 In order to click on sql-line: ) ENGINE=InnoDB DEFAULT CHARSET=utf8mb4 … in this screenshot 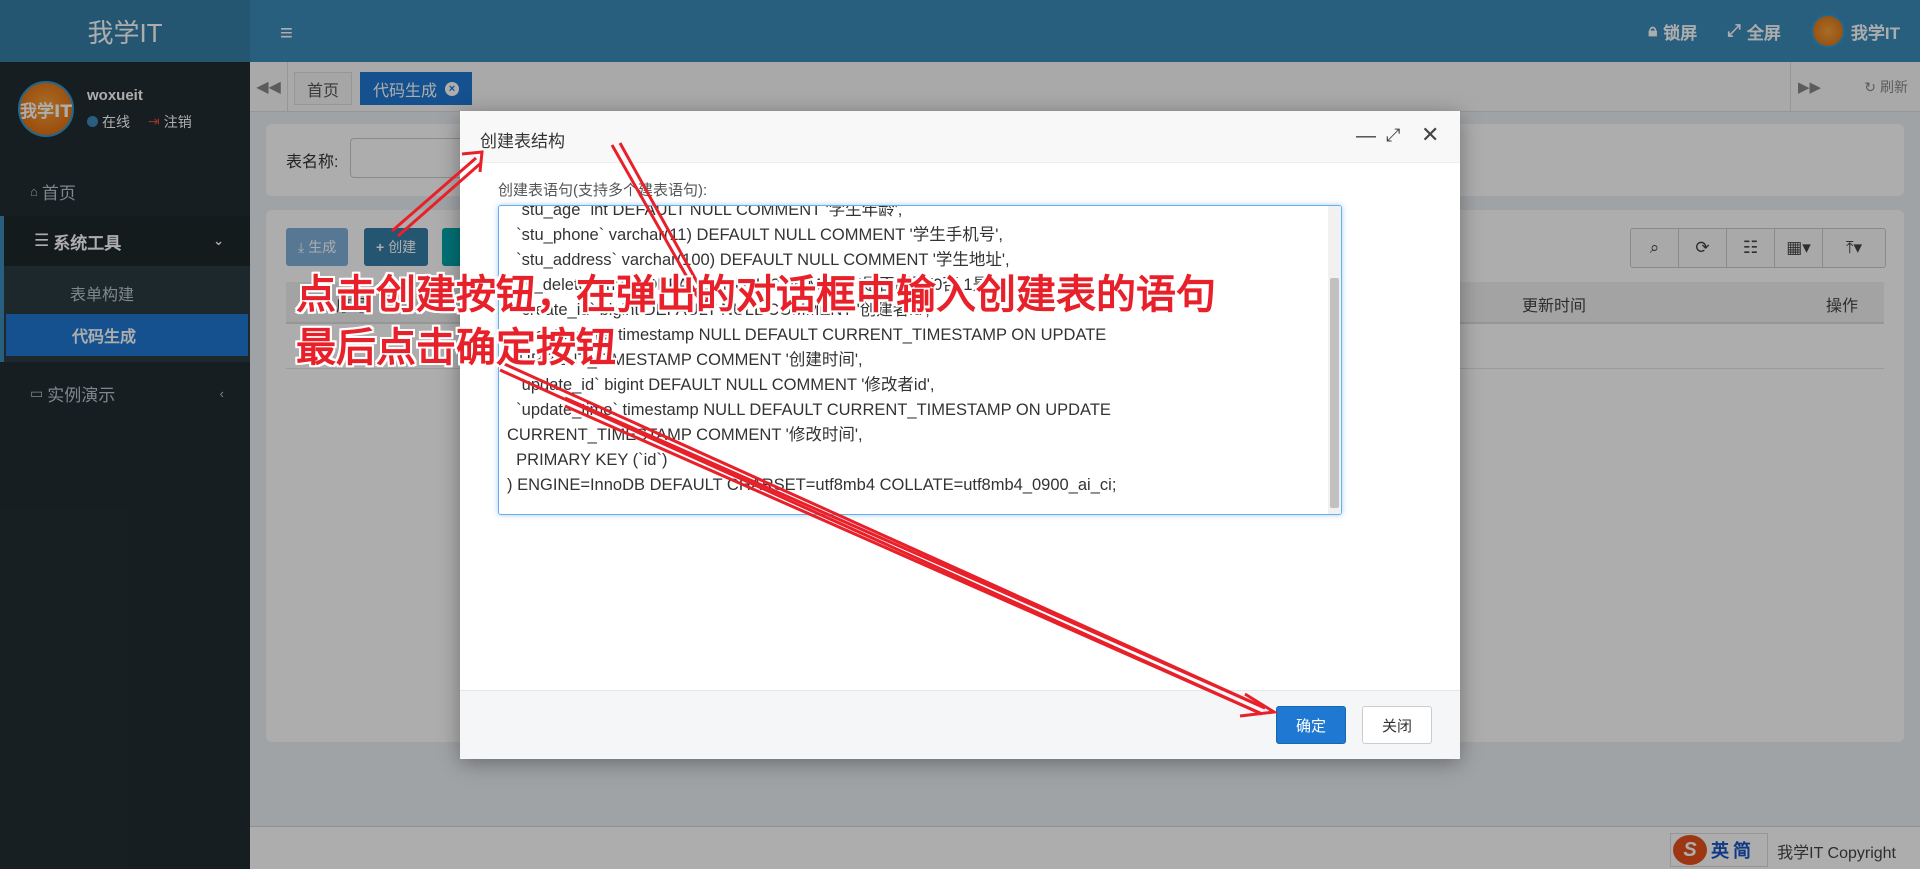, I will do `click(812, 485)`.